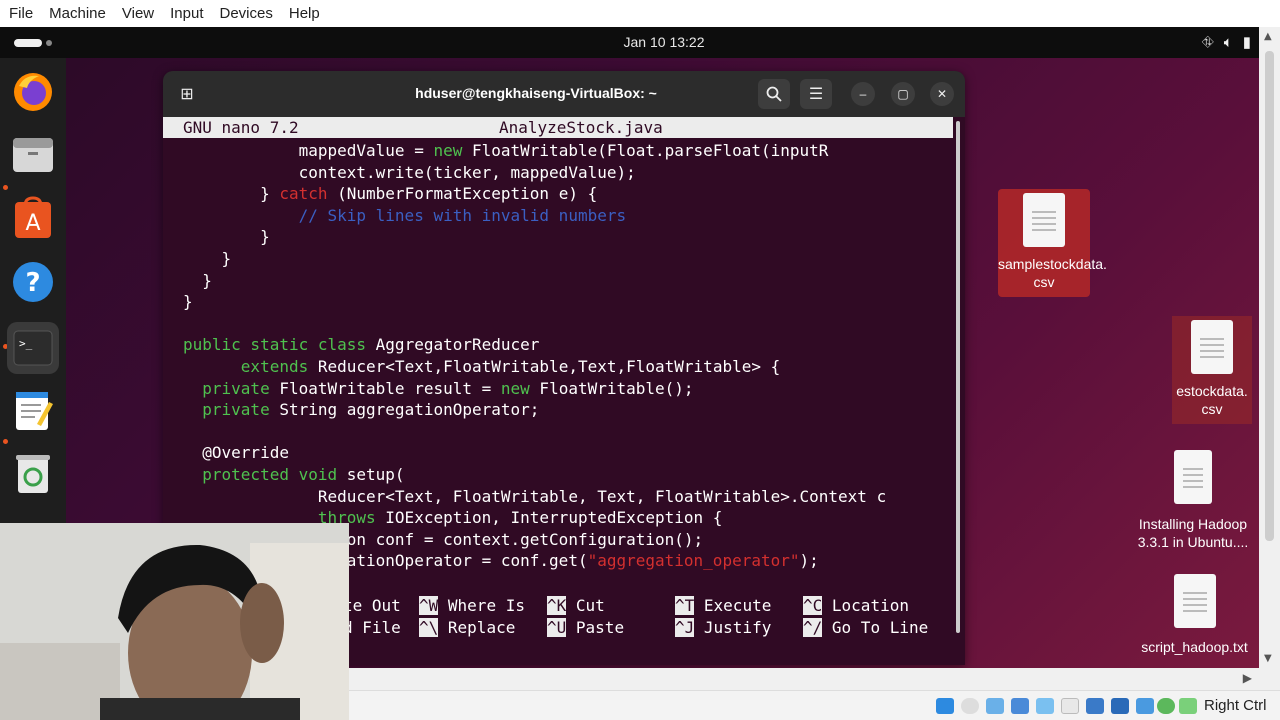 Image resolution: width=1280 pixels, height=720 pixels. Describe the element at coordinates (241, 127) in the screenshot. I see `nano-version: GNU nano 7.2` at that location.